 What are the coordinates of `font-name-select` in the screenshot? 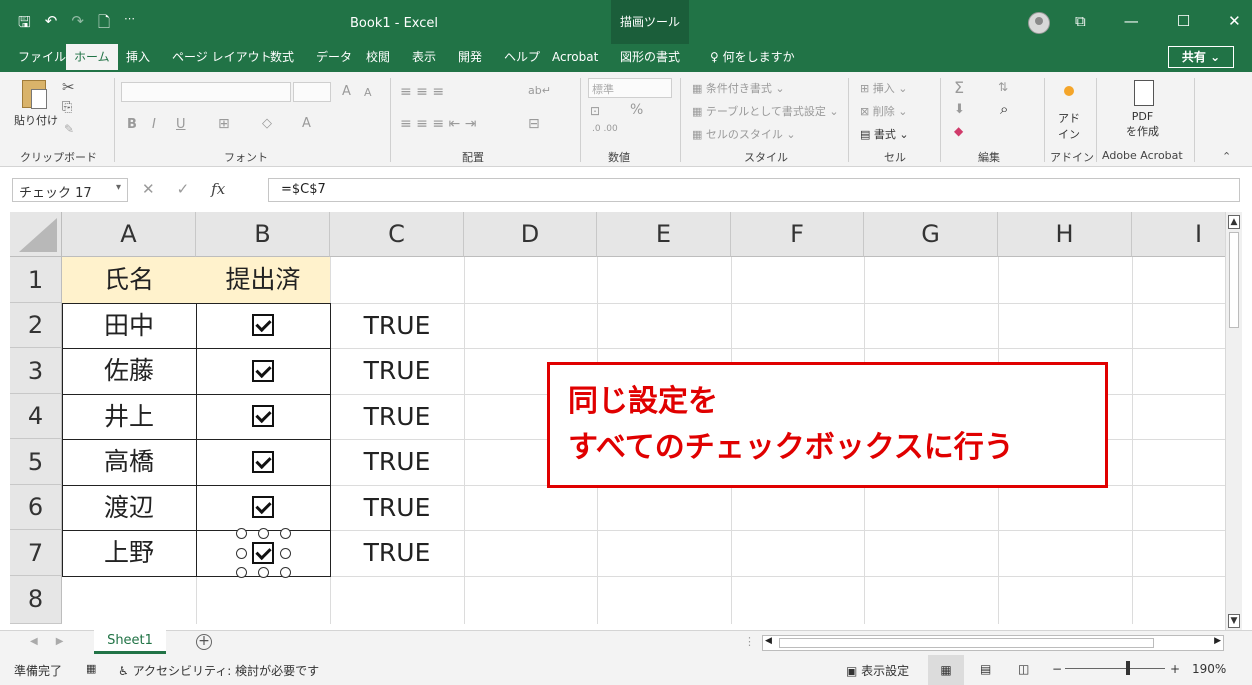 It's located at (206, 92).